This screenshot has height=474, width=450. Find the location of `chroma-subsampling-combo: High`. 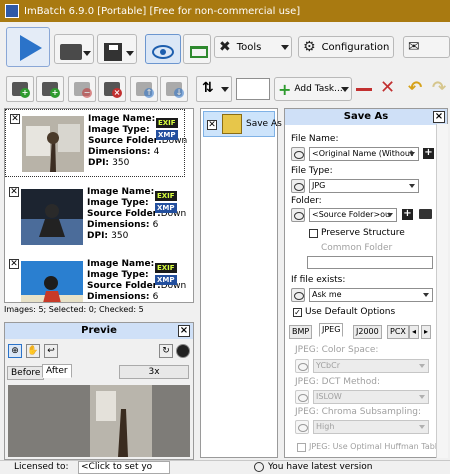

chroma-subsampling-combo: High is located at coordinates (371, 427).